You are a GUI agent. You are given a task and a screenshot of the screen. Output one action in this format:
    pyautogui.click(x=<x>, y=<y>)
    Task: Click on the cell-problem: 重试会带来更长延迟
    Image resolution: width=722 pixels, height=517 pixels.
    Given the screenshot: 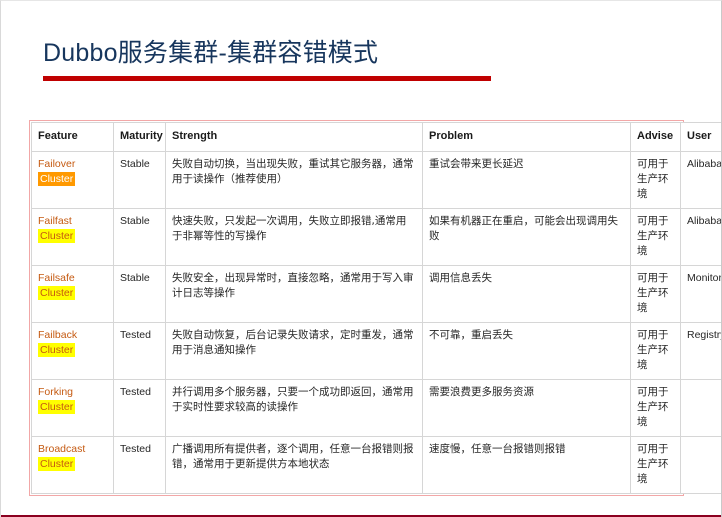 What is the action you would take?
    pyautogui.click(x=526, y=180)
    